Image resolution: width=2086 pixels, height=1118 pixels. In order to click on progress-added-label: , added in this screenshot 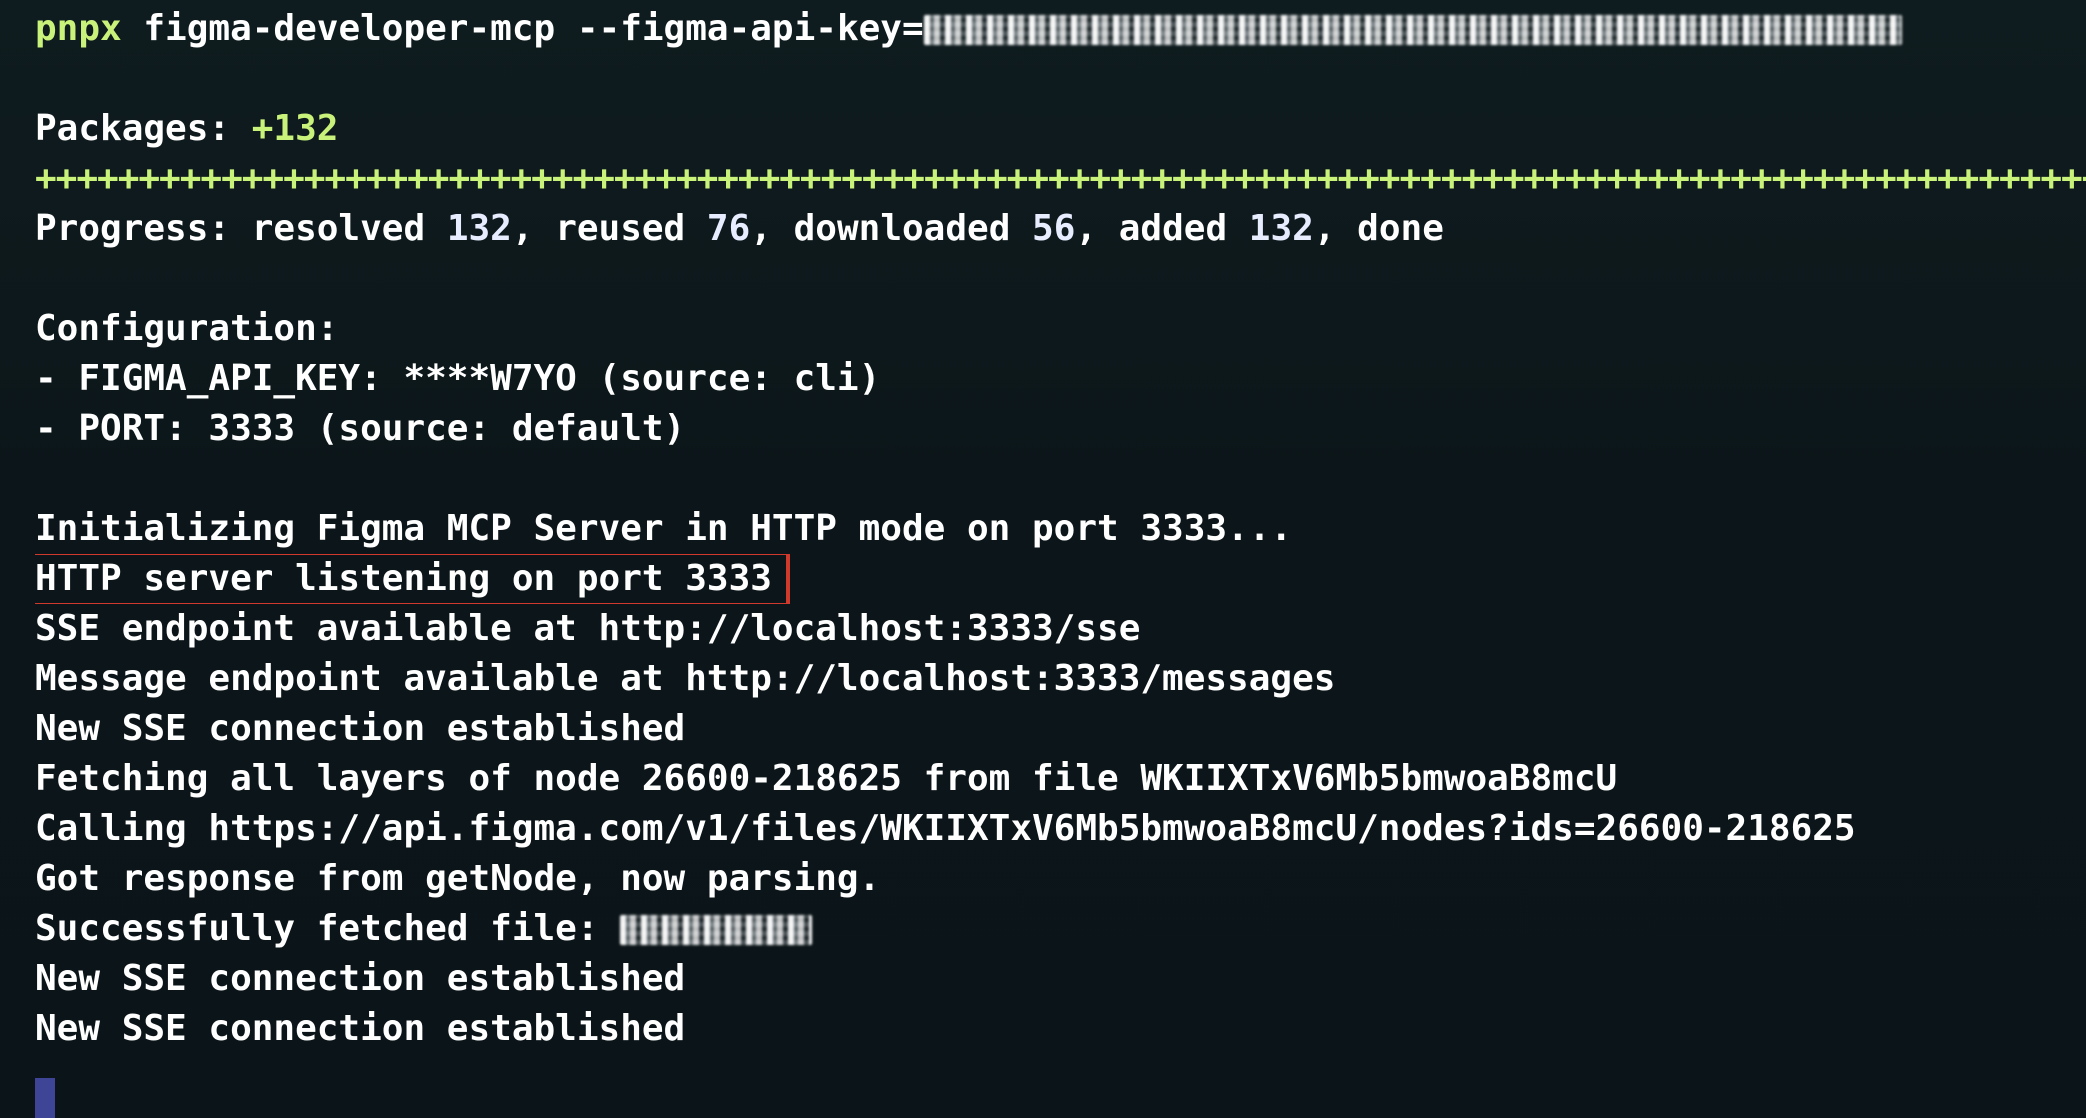, I will do `click(1162, 228)`.